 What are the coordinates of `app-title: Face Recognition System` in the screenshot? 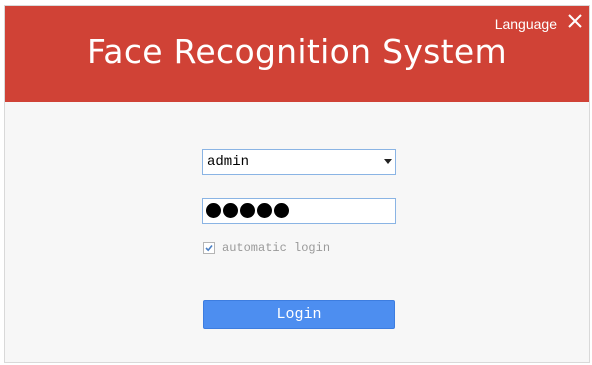 It's located at (297, 51).